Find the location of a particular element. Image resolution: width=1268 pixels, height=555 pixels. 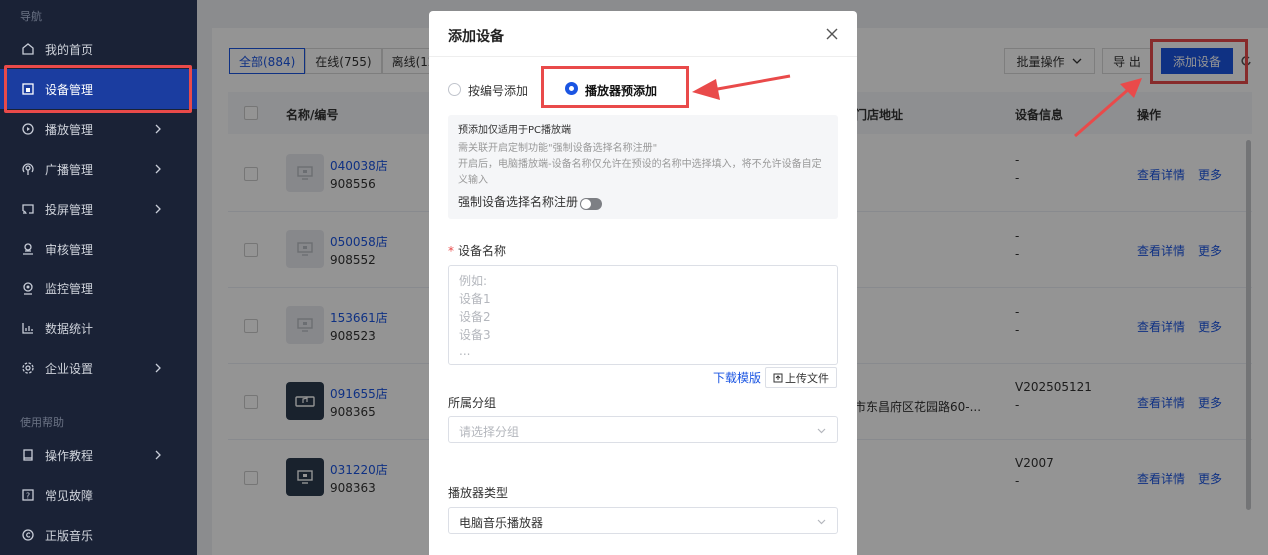

monitor-icon is located at coordinates (28, 288).